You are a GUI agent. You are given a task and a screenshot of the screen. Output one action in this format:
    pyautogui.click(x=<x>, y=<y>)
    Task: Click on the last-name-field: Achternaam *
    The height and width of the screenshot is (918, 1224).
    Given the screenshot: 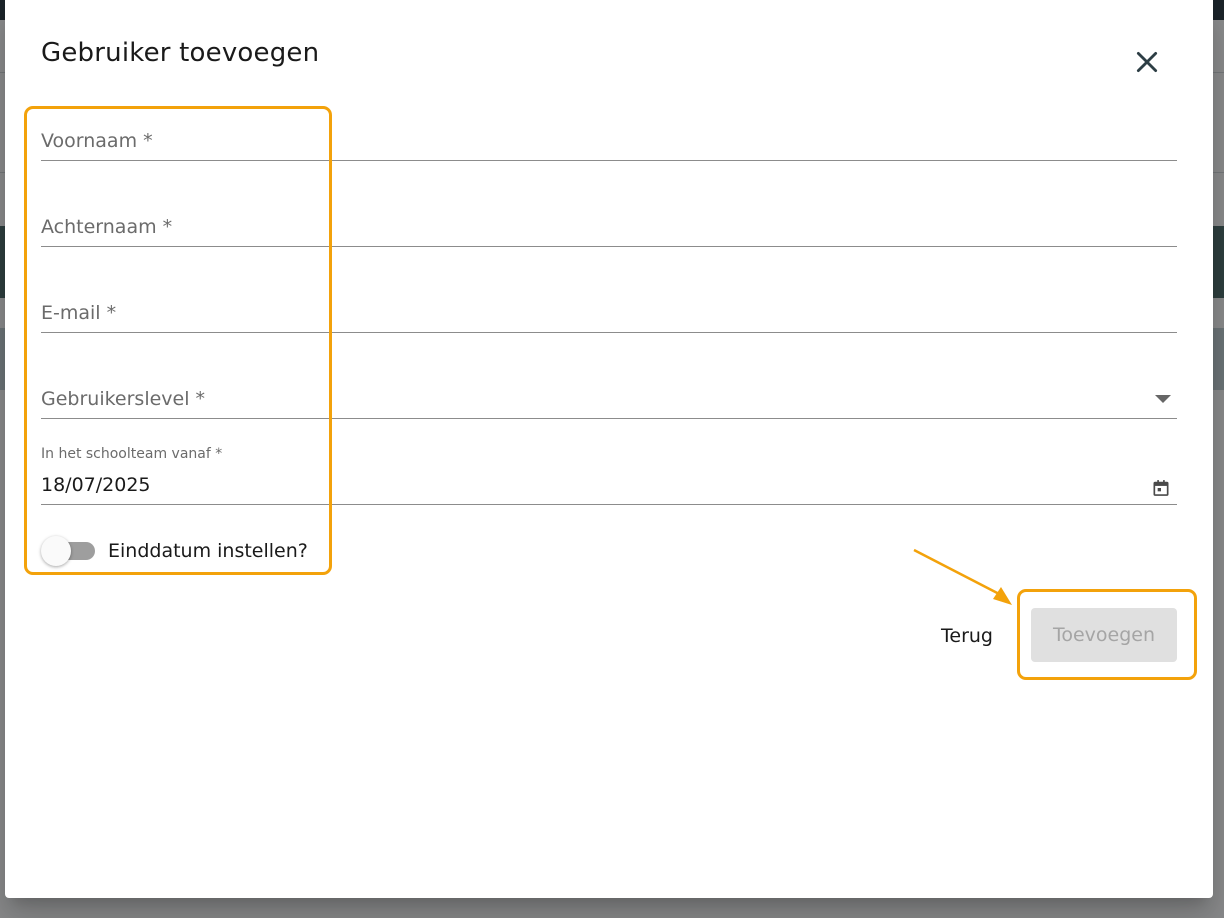 What is the action you would take?
    pyautogui.click(x=609, y=220)
    